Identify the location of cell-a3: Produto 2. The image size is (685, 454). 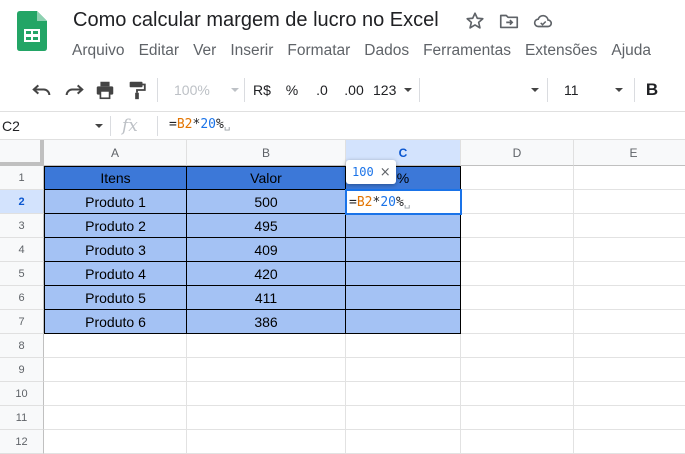
(115, 226).